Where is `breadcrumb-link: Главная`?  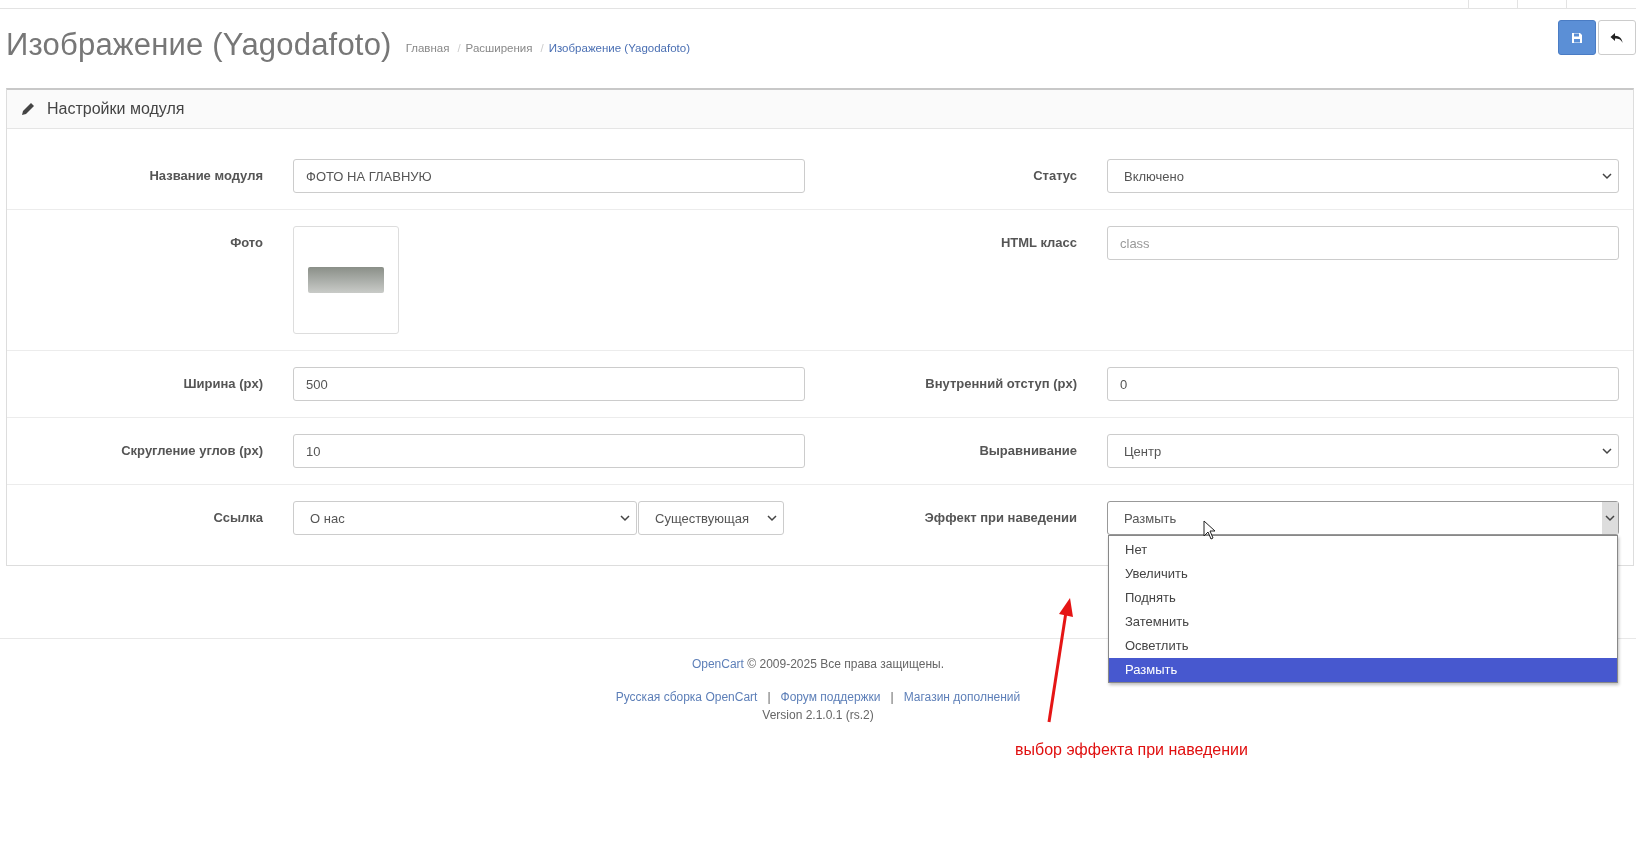 breadcrumb-link: Главная is located at coordinates (427, 47).